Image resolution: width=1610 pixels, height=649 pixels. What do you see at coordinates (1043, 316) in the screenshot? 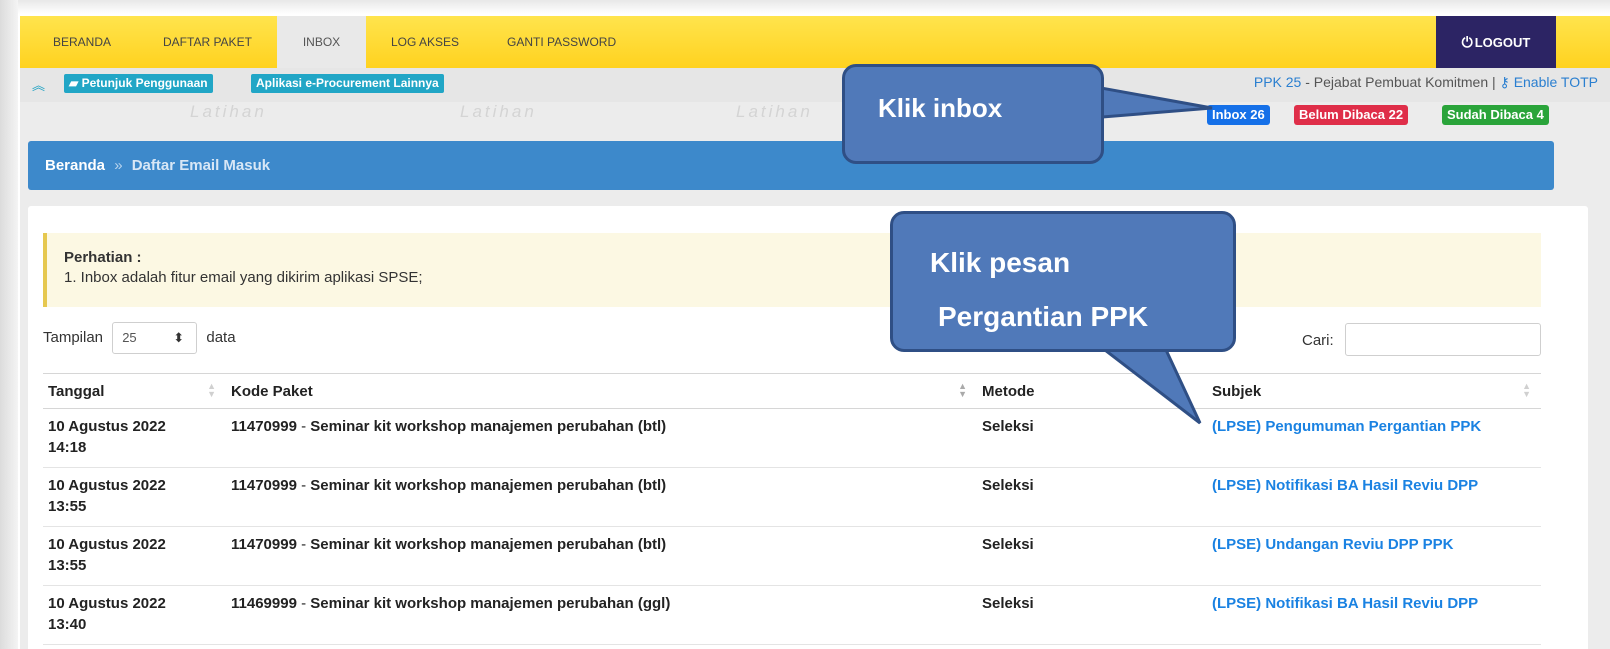
I see `callout-text: Pergantian PPK` at bounding box center [1043, 316].